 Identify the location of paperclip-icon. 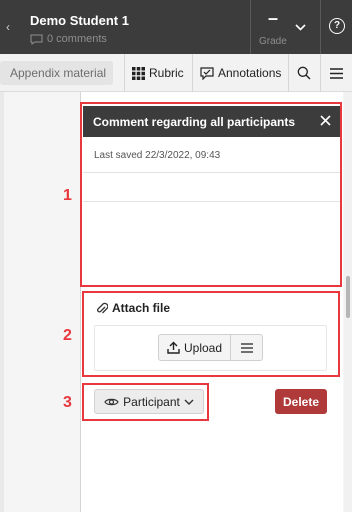
(102, 308).